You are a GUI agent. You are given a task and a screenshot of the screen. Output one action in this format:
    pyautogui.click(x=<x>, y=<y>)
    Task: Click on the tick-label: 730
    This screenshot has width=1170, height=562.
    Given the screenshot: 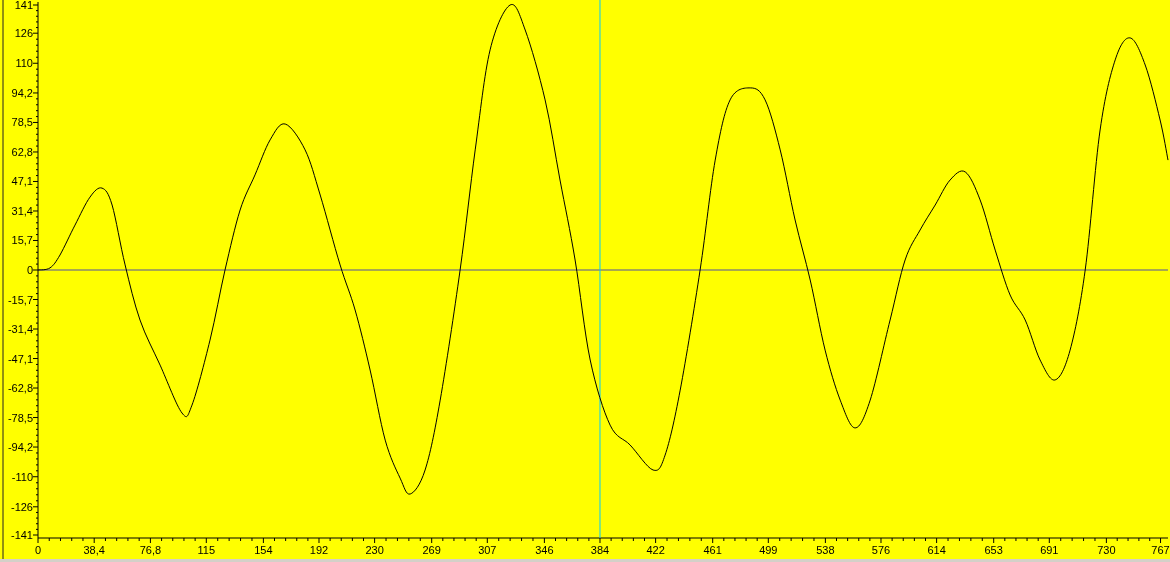 What is the action you would take?
    pyautogui.click(x=1106, y=550)
    